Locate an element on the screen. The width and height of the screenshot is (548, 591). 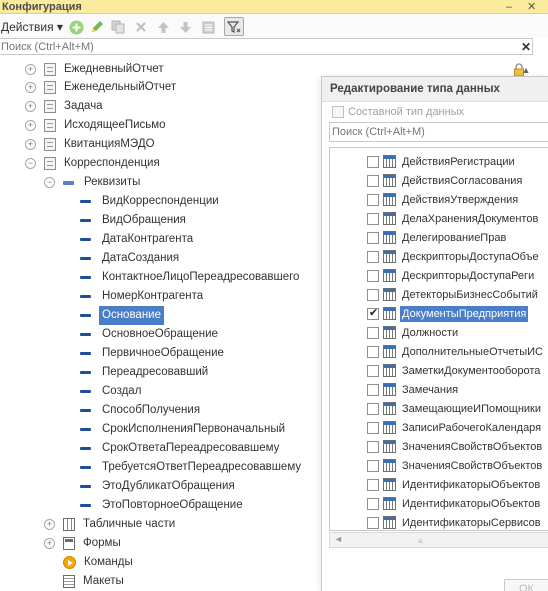
copy-icon is located at coordinates (118, 27).